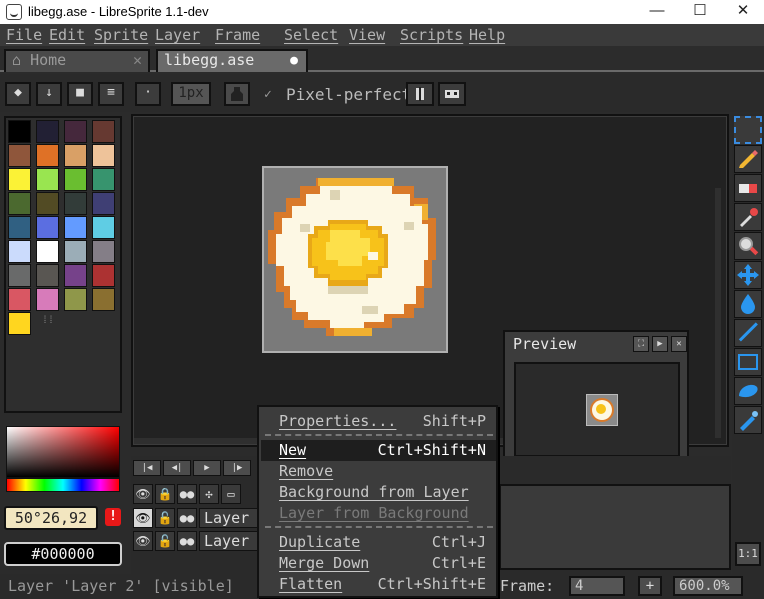  What do you see at coordinates (147, 468) in the screenshot?
I see `first-frame-button: |◀` at bounding box center [147, 468].